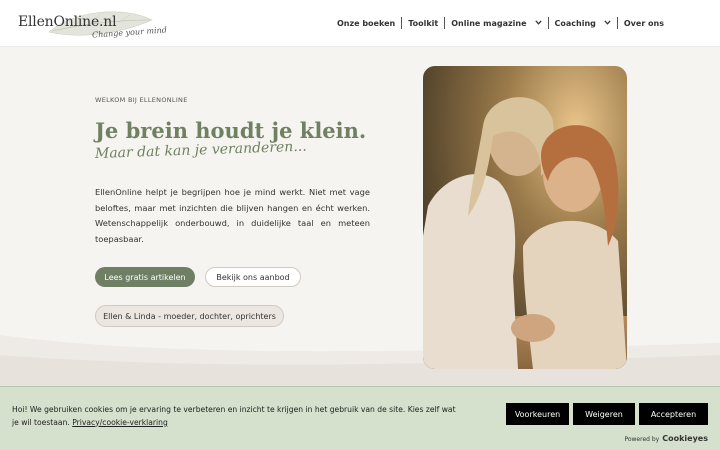  I want to click on nav-item-toolkit: Toolkit, so click(424, 23).